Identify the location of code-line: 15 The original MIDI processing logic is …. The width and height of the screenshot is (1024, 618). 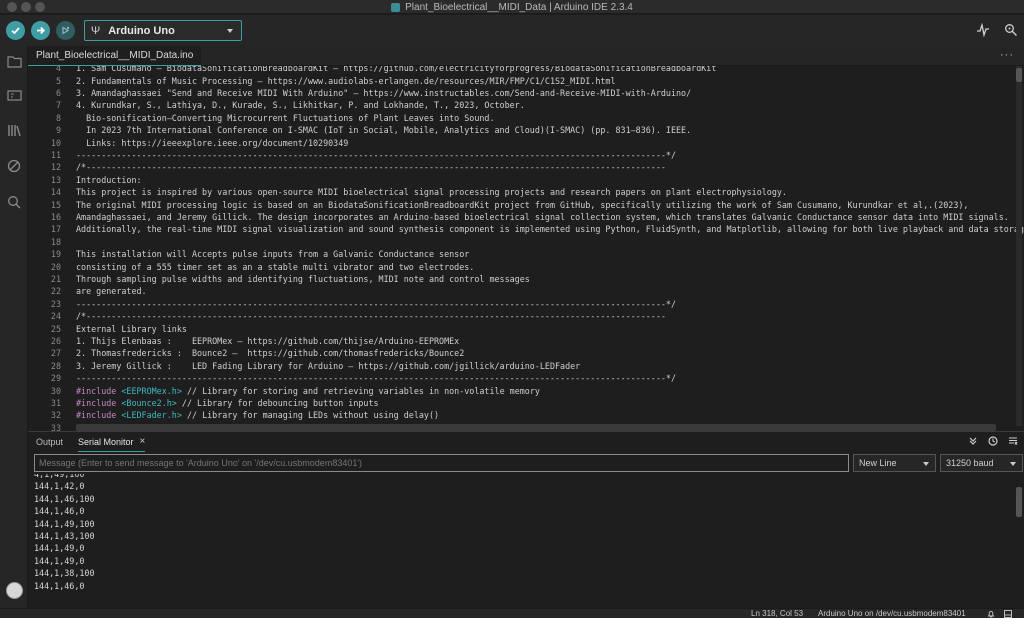
(526, 204).